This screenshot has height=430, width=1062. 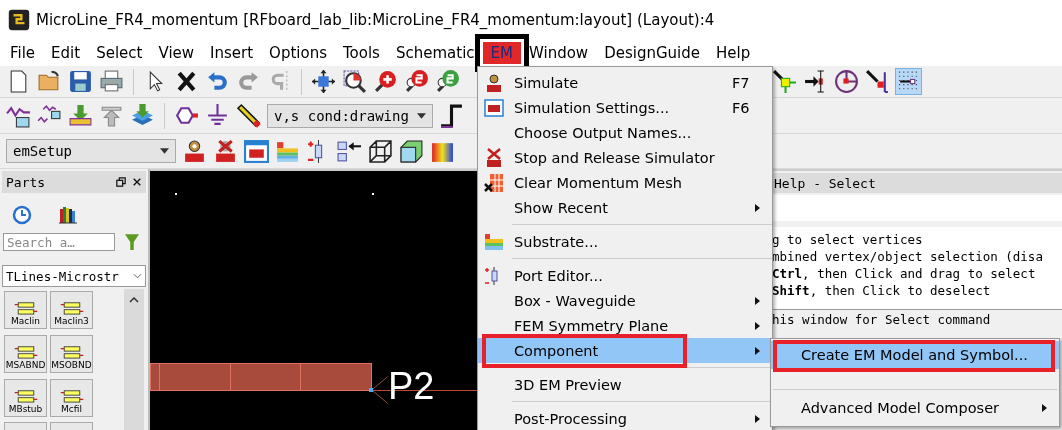 I want to click on clock-icon, so click(x=22, y=215).